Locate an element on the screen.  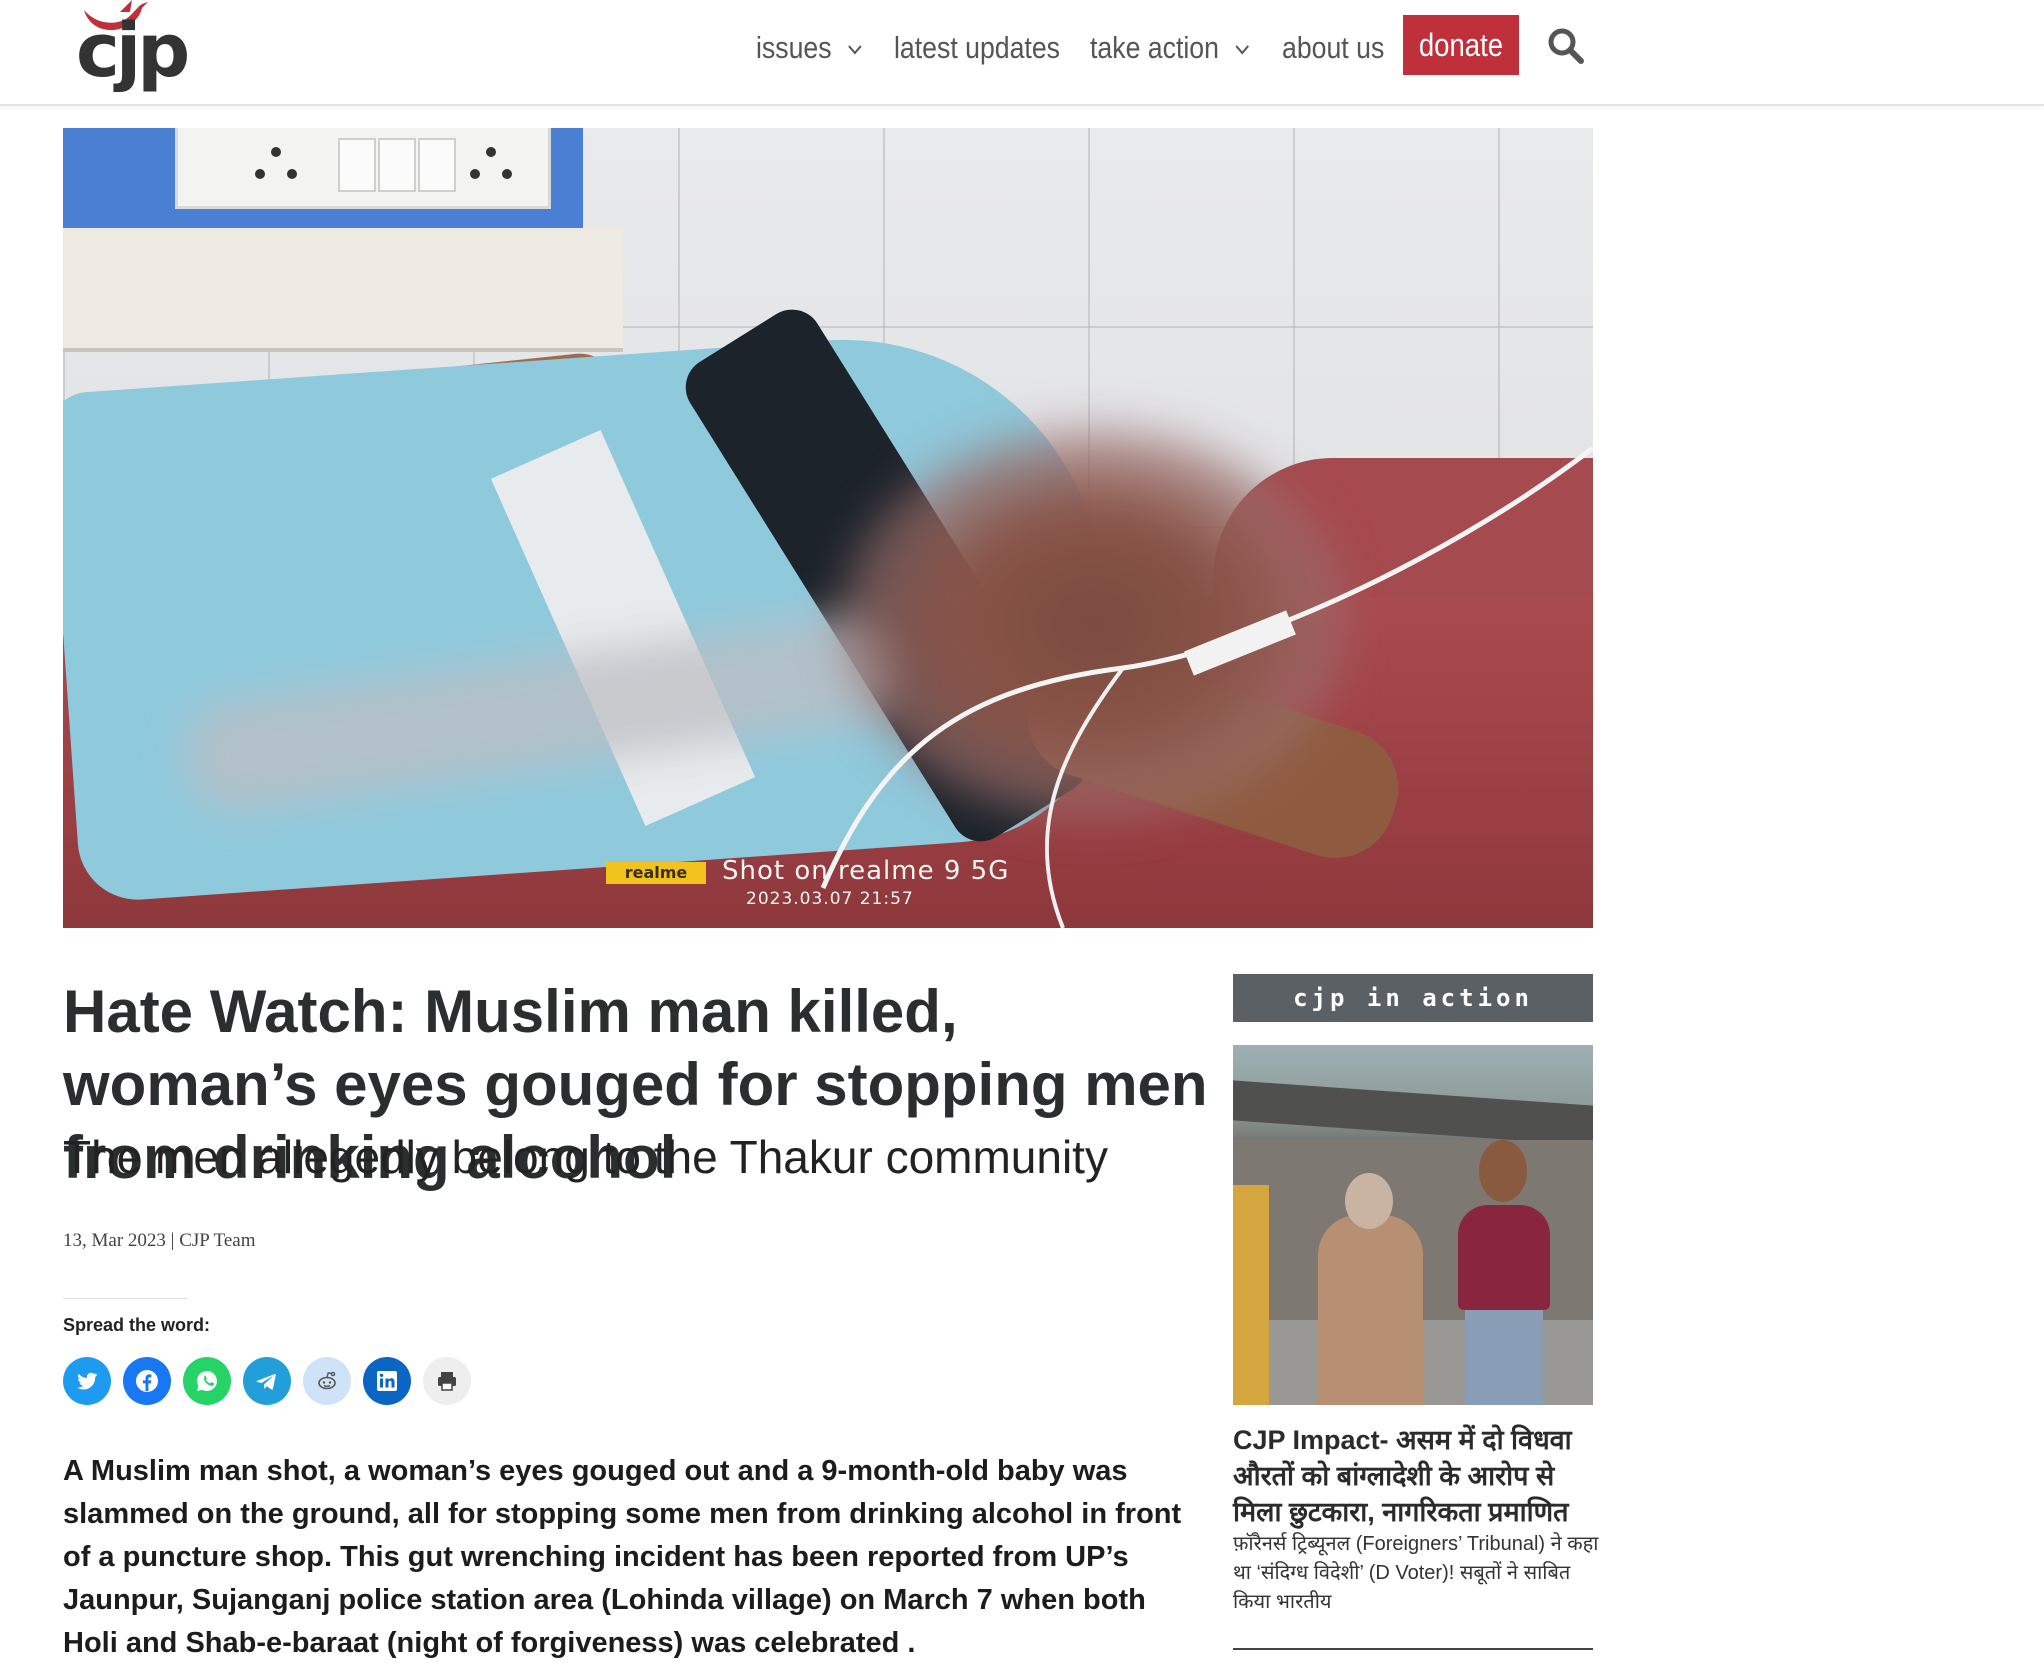
share-linkedin-button is located at coordinates (387, 1381).